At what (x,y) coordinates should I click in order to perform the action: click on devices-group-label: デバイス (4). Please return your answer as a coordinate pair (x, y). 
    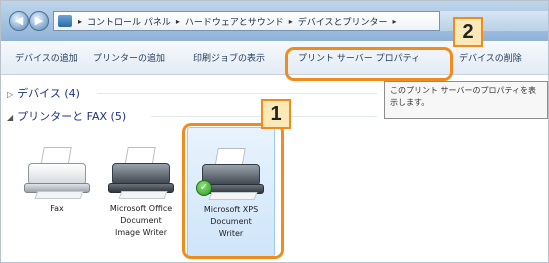
    Looking at the image, I should click on (48, 93).